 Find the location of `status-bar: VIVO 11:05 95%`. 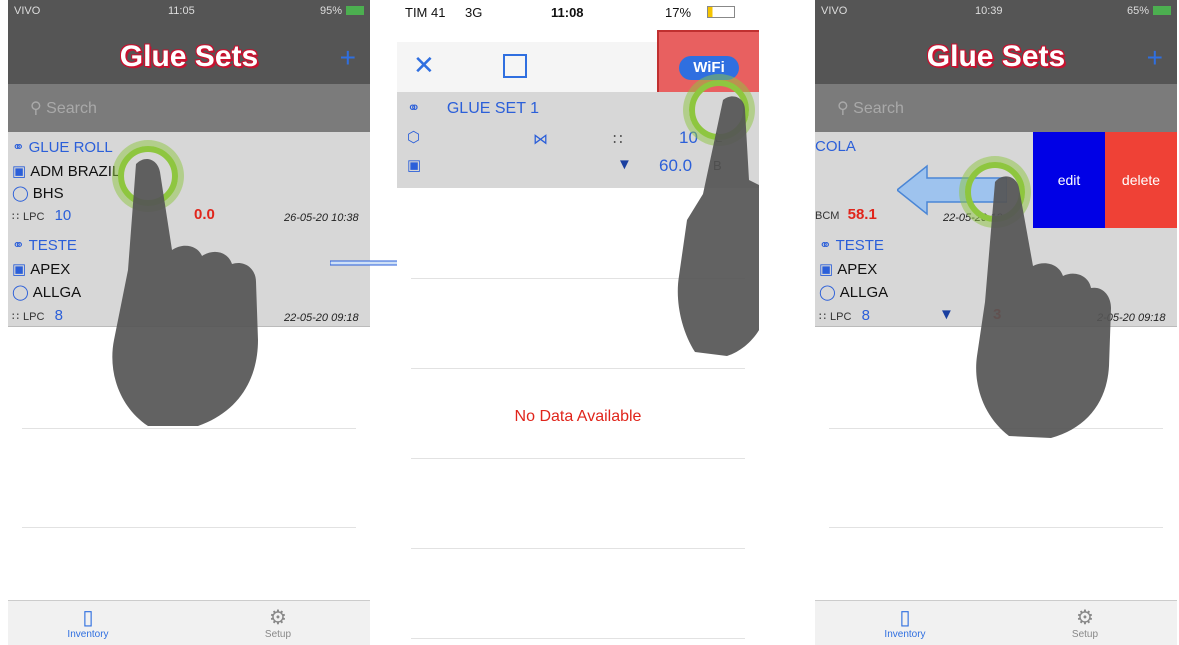

status-bar: VIVO 11:05 95% is located at coordinates (189, 11).